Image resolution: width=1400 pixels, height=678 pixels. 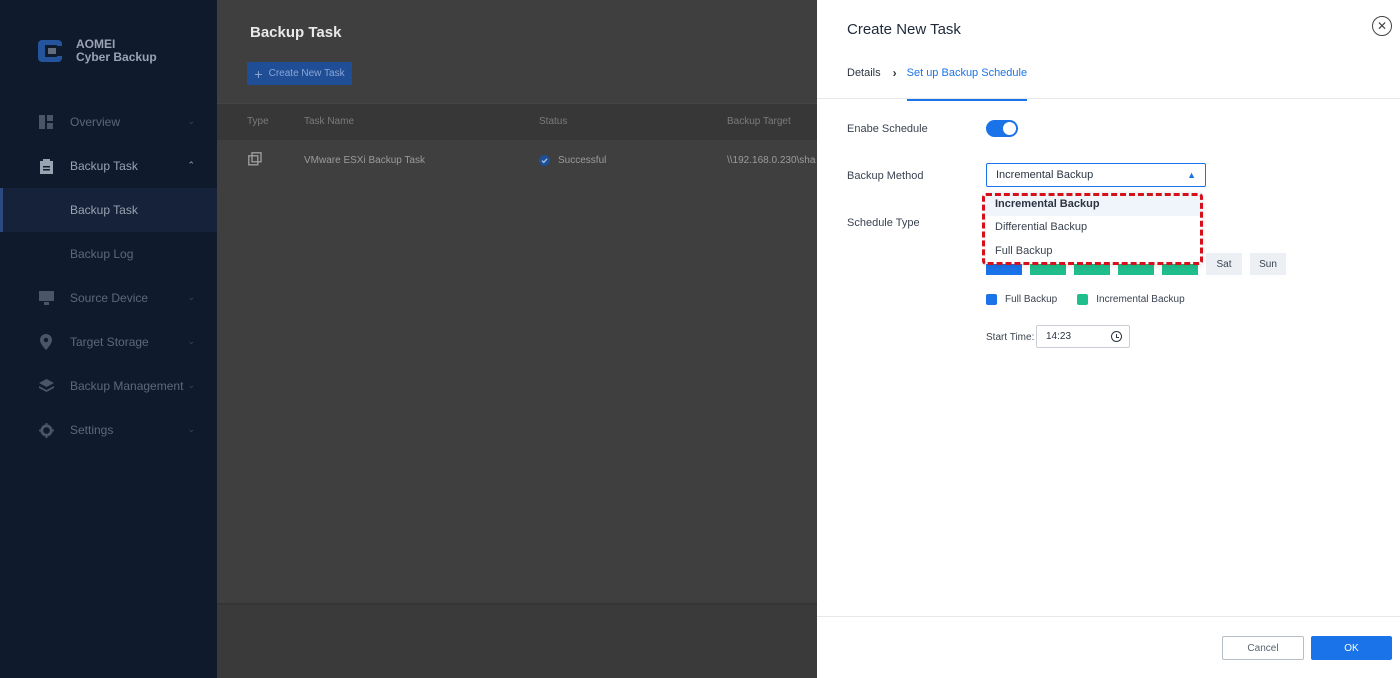 I want to click on start-time-input: 14:23, so click(x=1083, y=336).